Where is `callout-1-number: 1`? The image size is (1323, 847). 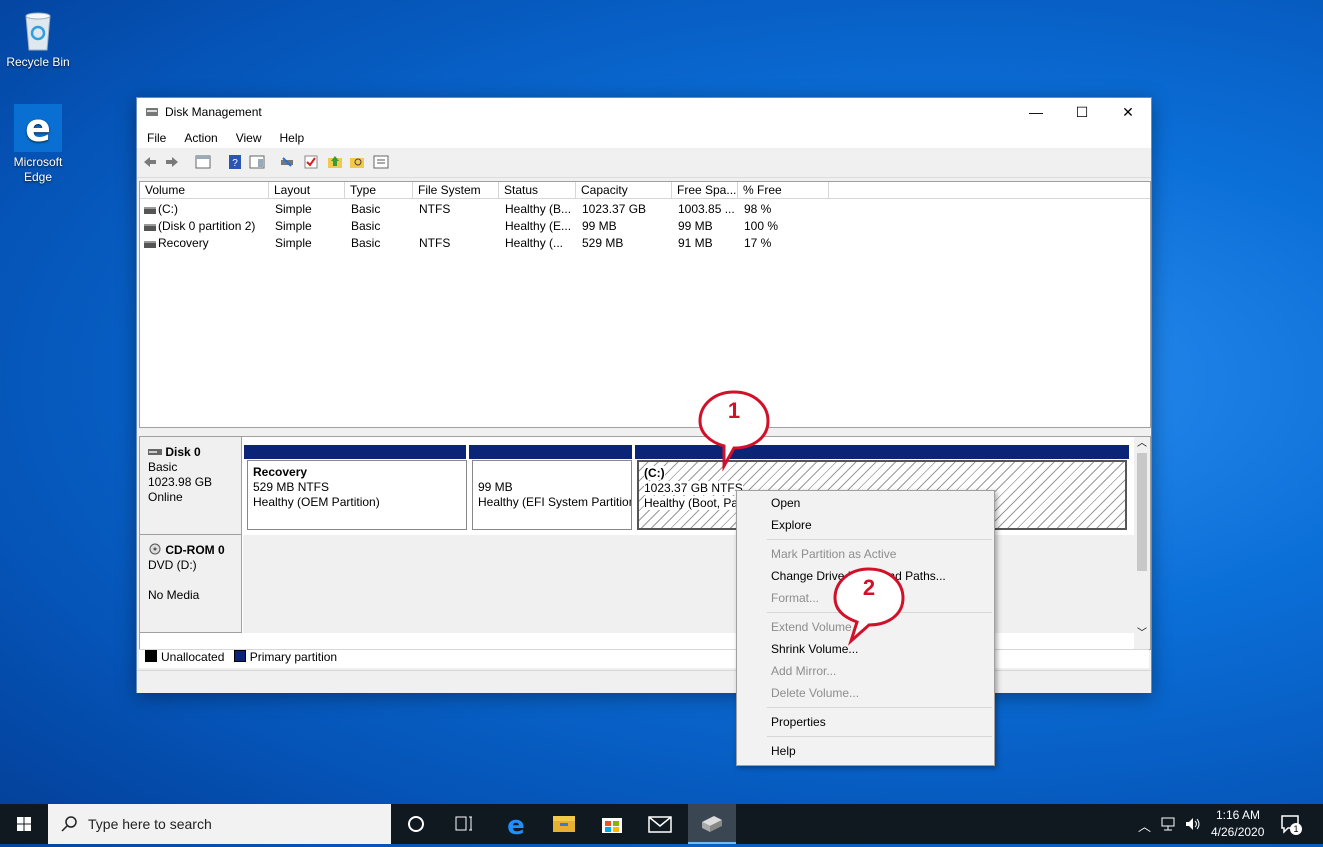
callout-1-number: 1 is located at coordinates (734, 410).